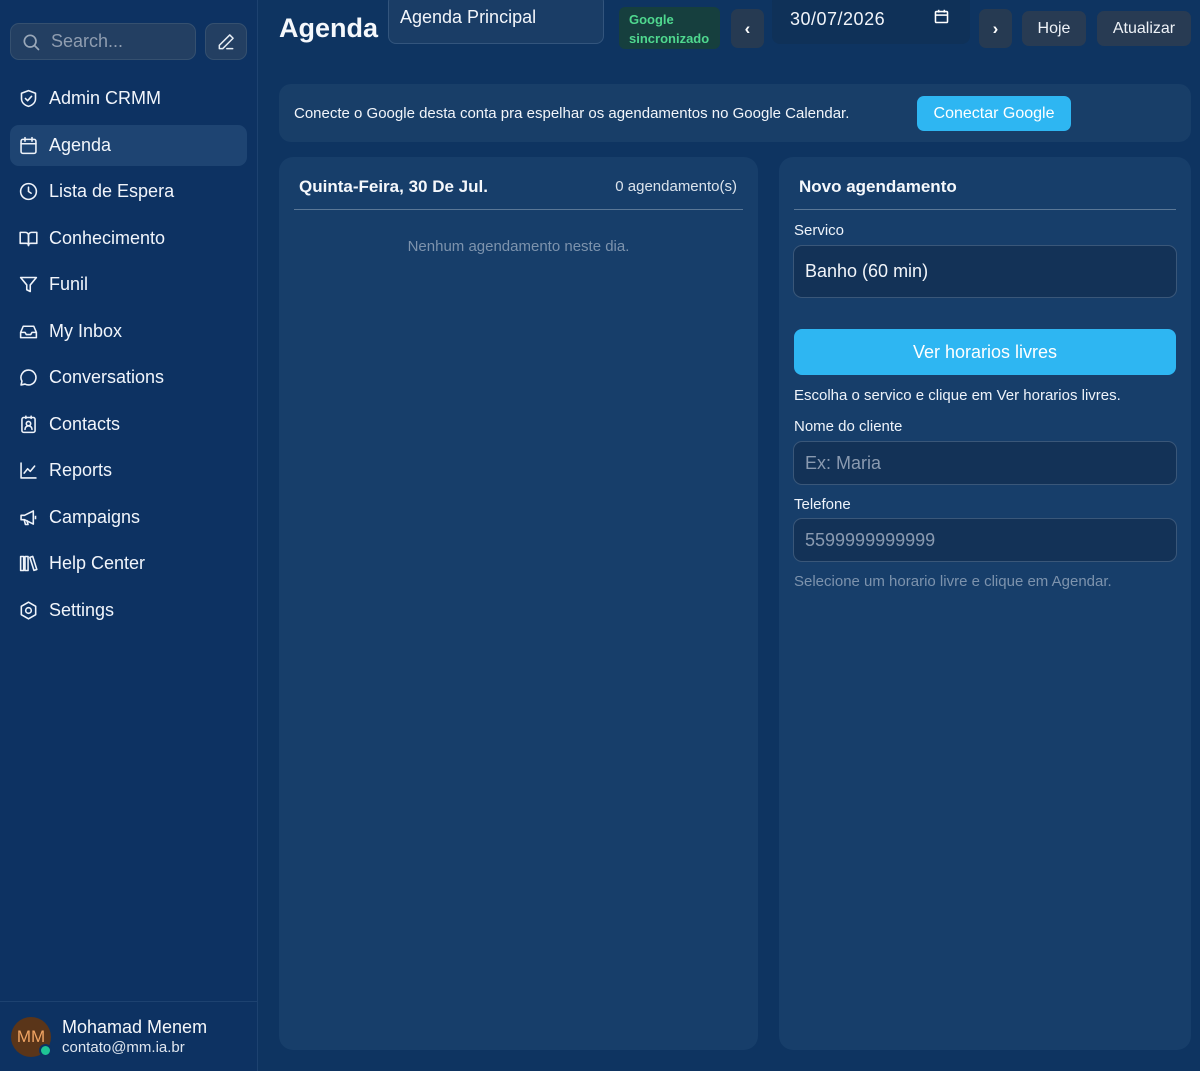 The height and width of the screenshot is (1071, 1200). Describe the element at coordinates (994, 113) in the screenshot. I see `connect-google-button: Conectar Google` at that location.